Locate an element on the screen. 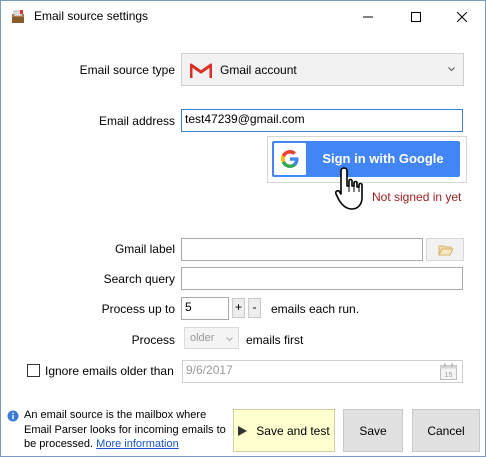  search-query-label: Search query is located at coordinates (139, 279).